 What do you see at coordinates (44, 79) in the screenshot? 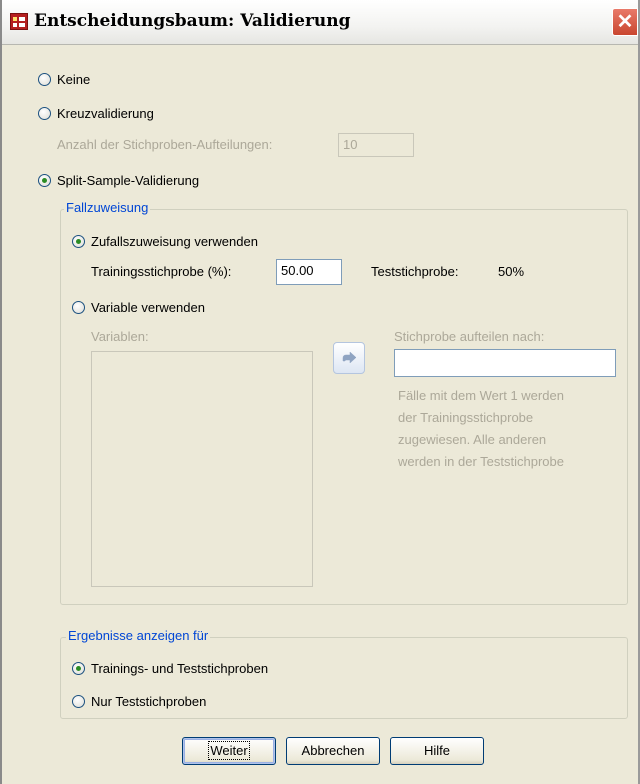
I see `radio-keine` at bounding box center [44, 79].